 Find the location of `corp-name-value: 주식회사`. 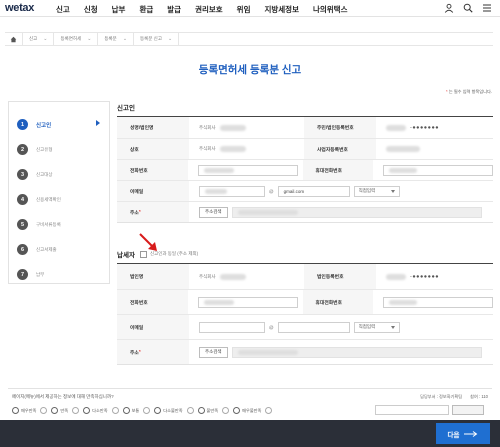

corp-name-value: 주식회사 is located at coordinates (207, 276).